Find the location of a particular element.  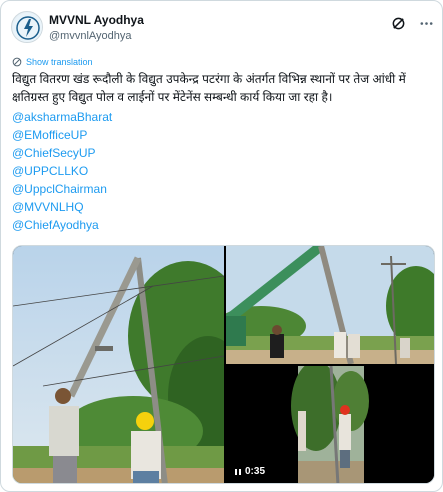

mention-link: @MVVNLHQ is located at coordinates (62, 207).